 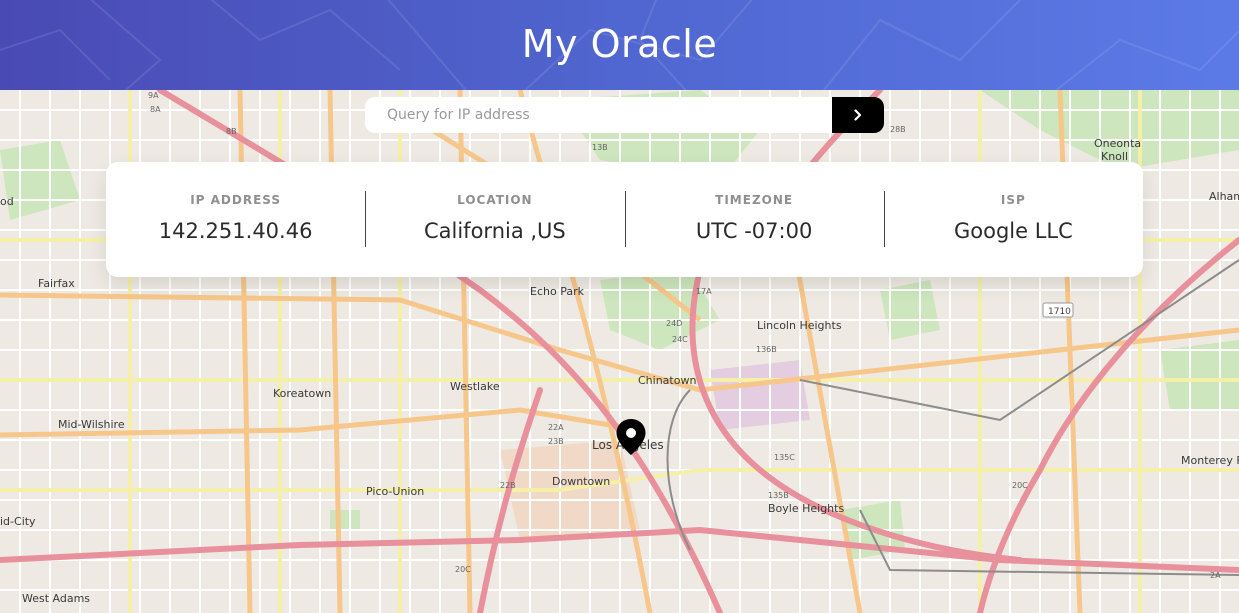 I want to click on svg-text: Pico-Union, so click(x=395, y=491).